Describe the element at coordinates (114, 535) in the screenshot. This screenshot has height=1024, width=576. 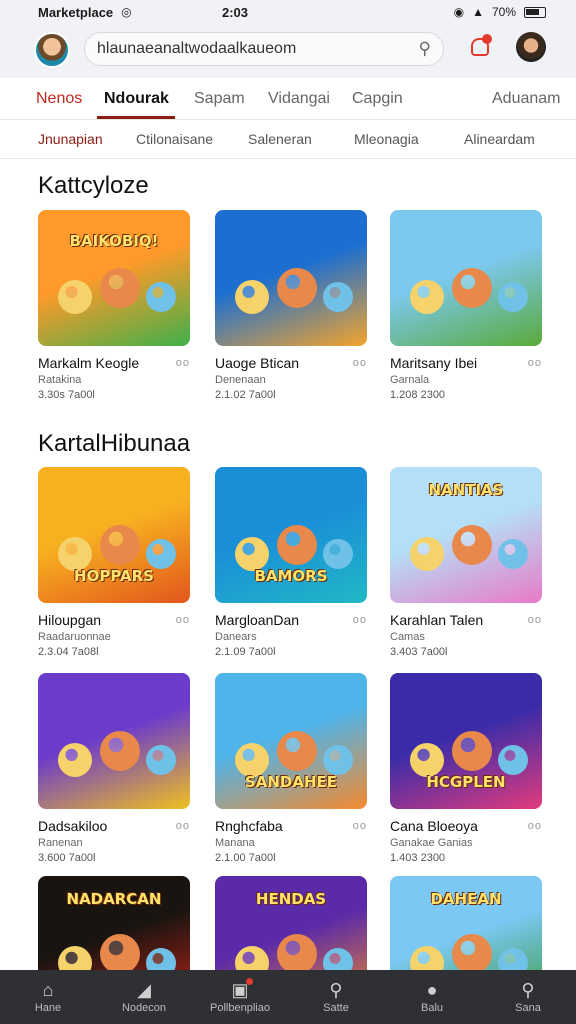
I see `game-thumbnail: HOPPARS` at that location.